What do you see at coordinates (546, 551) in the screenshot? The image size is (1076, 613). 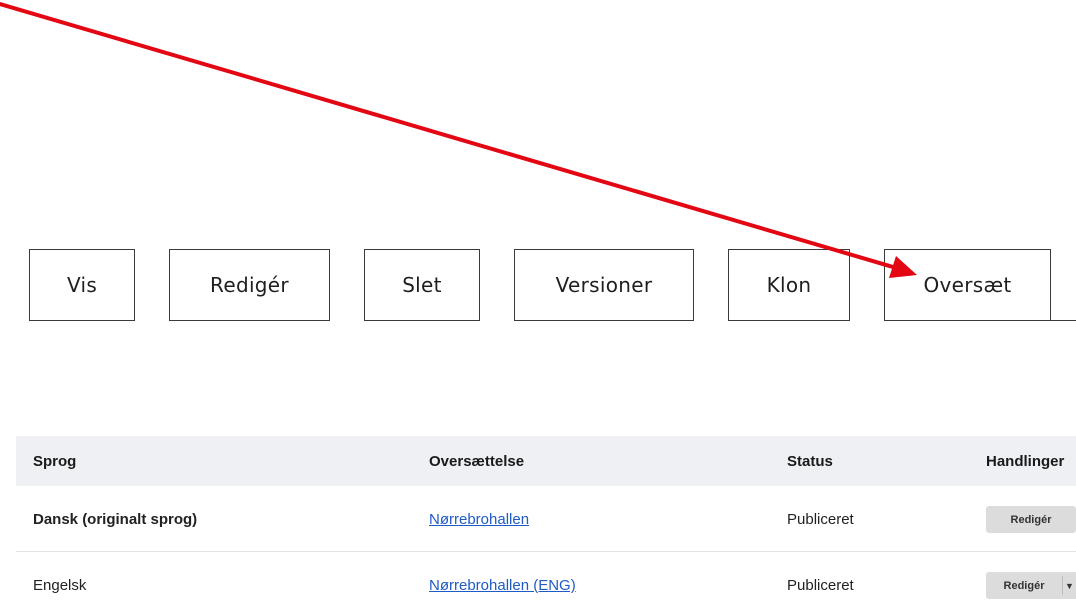 I see `row-divider` at bounding box center [546, 551].